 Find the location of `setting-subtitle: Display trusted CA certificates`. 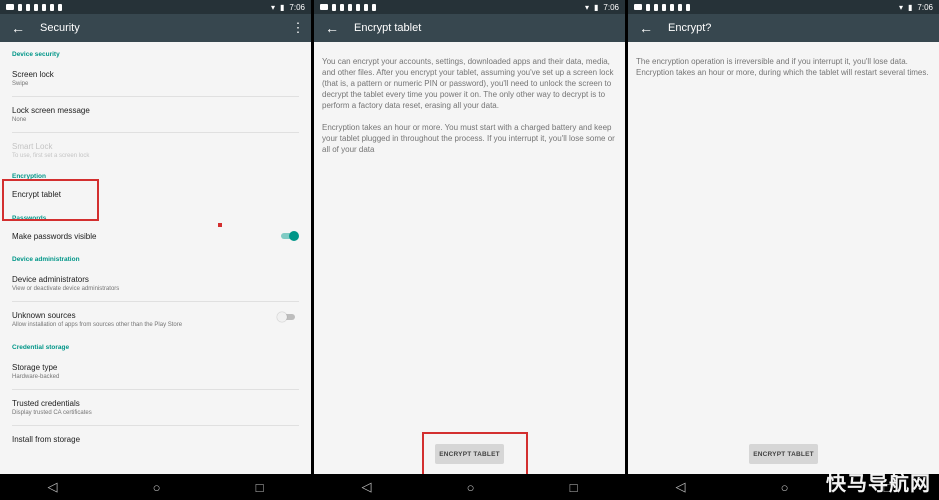

setting-subtitle: Display trusted CA certificates is located at coordinates (52, 413).